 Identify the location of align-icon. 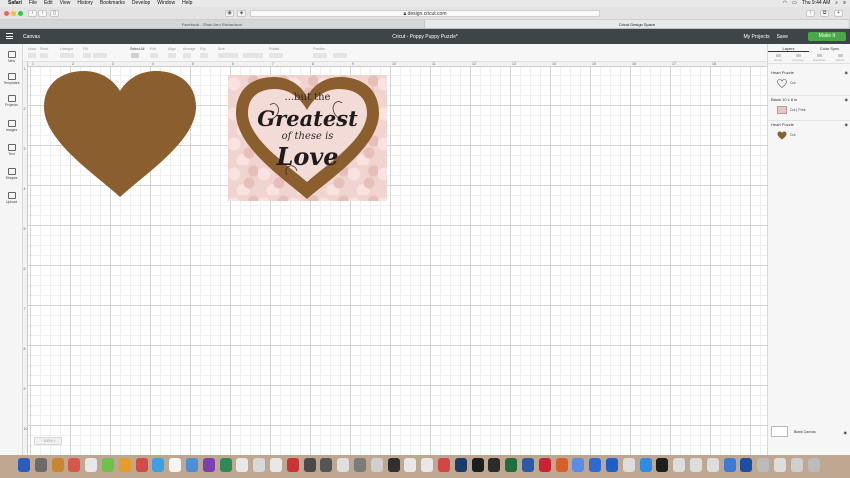
(172, 55).